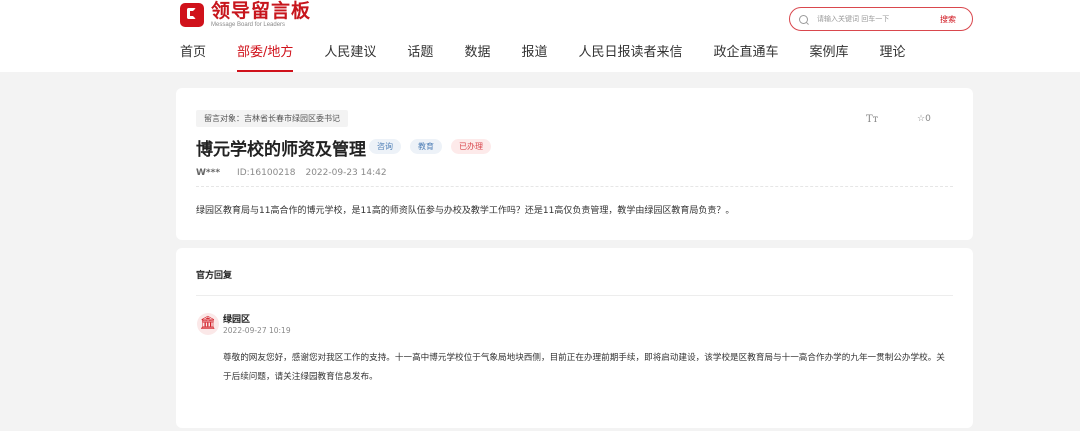 The image size is (1080, 431). I want to click on nav-item-topics: 话题, so click(420, 58).